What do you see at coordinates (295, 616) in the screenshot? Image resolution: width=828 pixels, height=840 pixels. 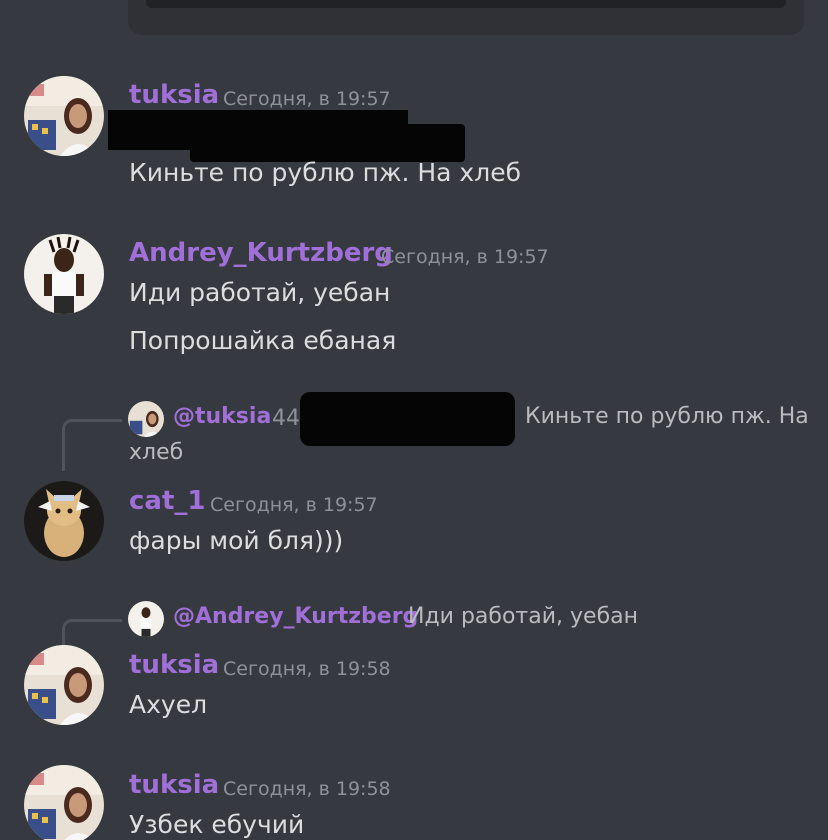 I see `reply-mention: @Andrey_Kurtzberg` at bounding box center [295, 616].